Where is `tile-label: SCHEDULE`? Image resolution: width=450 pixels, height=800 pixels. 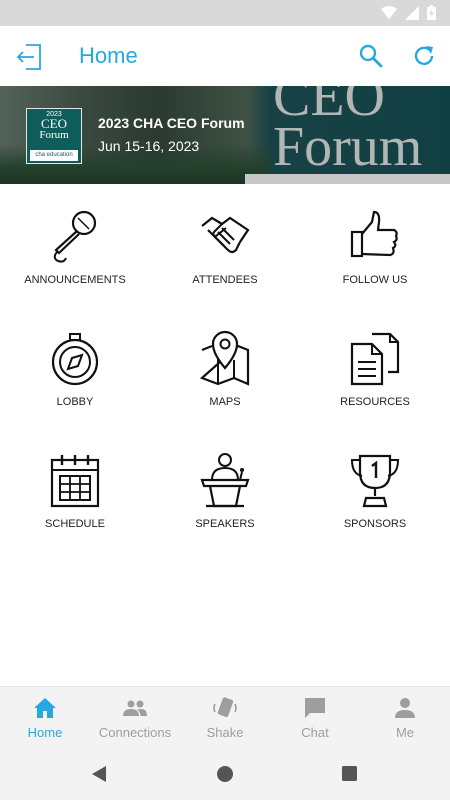
tile-label: SCHEDULE is located at coordinates (75, 524).